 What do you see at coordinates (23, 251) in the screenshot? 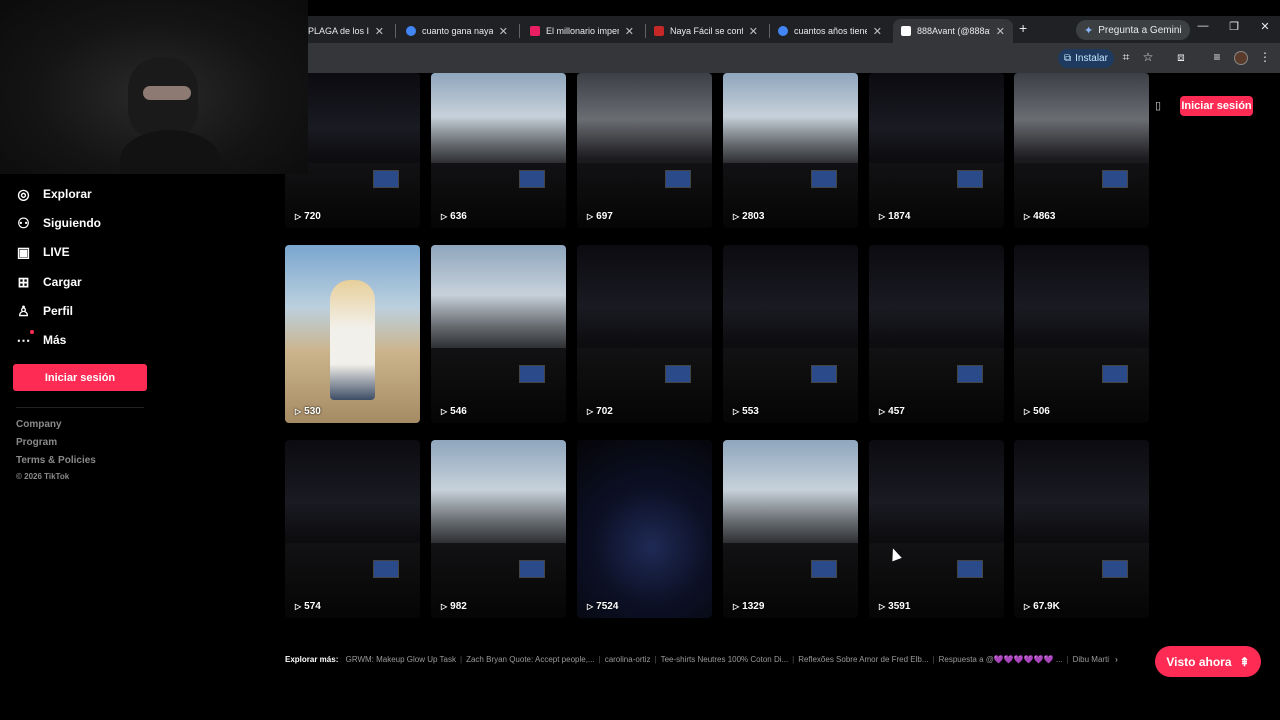
I see `live-icon: ▣` at bounding box center [23, 251].